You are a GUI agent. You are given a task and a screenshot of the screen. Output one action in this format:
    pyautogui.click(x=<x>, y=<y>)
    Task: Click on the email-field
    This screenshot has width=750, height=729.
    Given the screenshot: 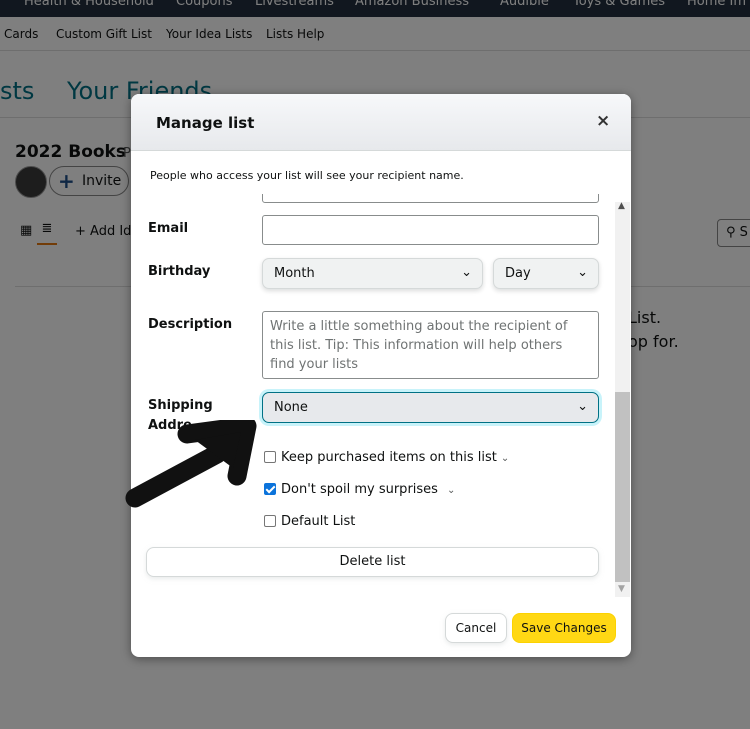 What is the action you would take?
    pyautogui.click(x=430, y=230)
    